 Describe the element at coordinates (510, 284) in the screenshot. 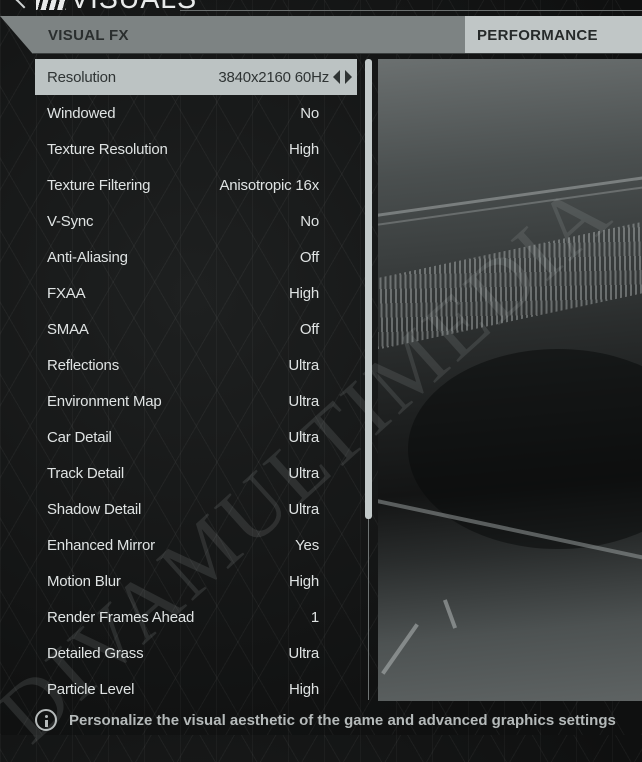

I see `preview-led-strip` at that location.